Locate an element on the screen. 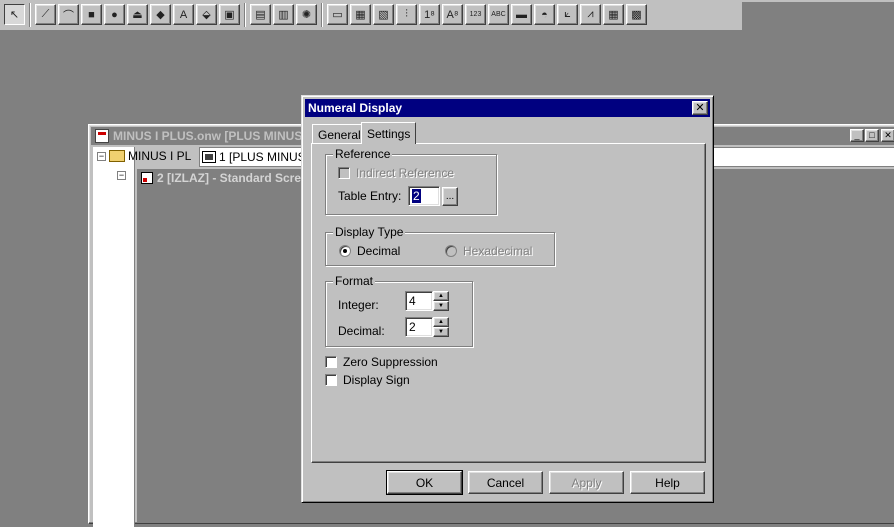 The width and height of the screenshot is (894, 527). bitmap-icon: ▣ is located at coordinates (229, 14).